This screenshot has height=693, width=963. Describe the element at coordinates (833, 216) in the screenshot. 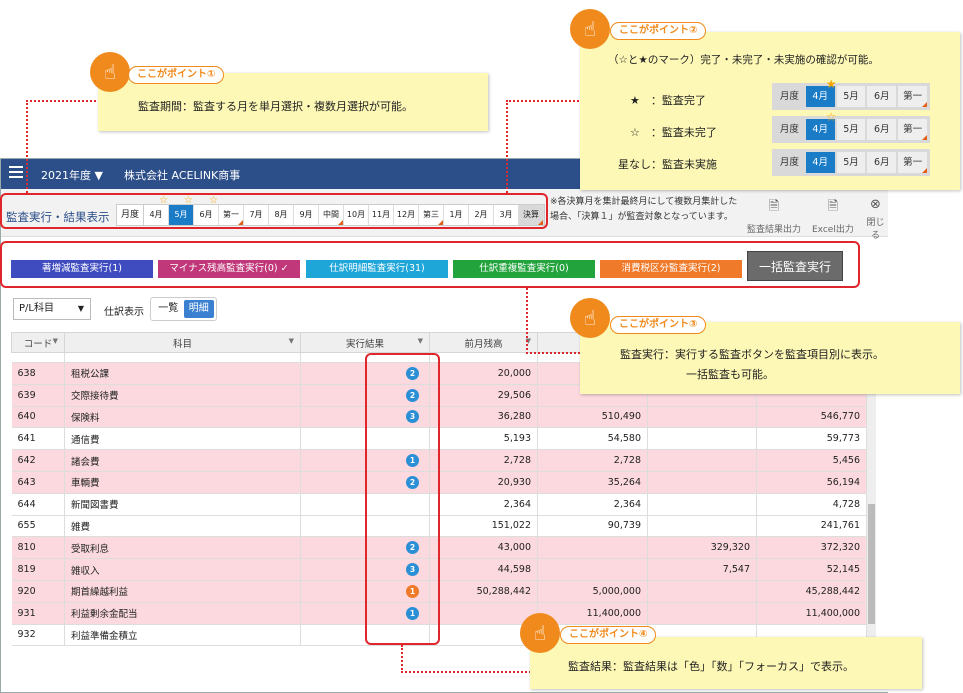

I see `export-excel-button: 🗎 Excel出力` at that location.